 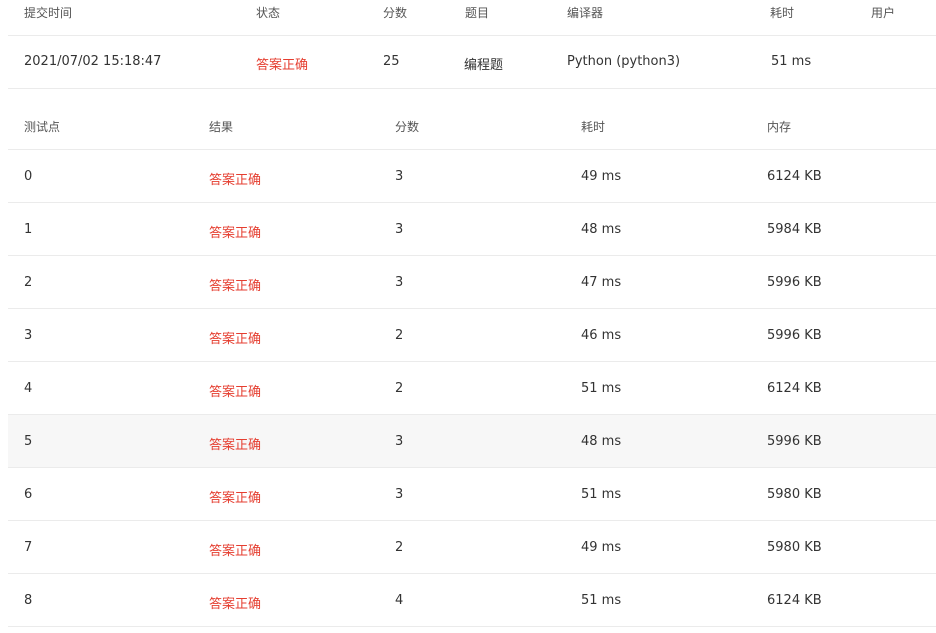 I want to click on testcase-row: 0 答案正确 3 49 ms 6124 KB, so click(x=472, y=176).